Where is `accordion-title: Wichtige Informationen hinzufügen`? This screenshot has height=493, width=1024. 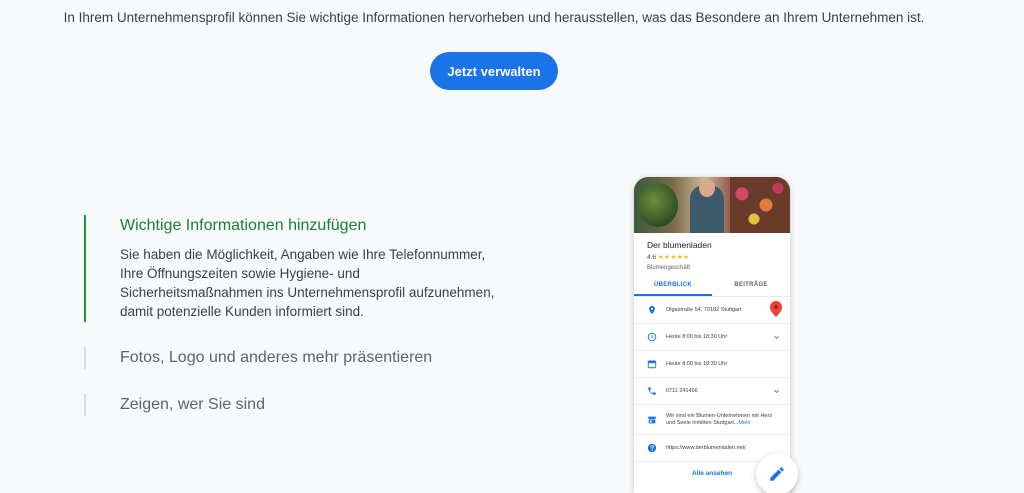
accordion-title: Wichtige Informationen hinzufügen is located at coordinates (243, 225).